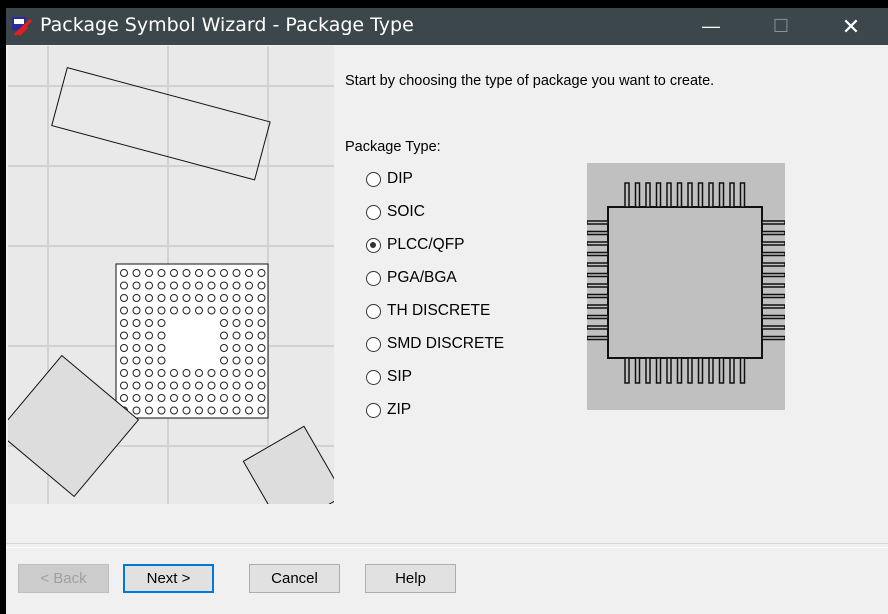 The height and width of the screenshot is (614, 888). I want to click on minimize-button: —, so click(711, 26).